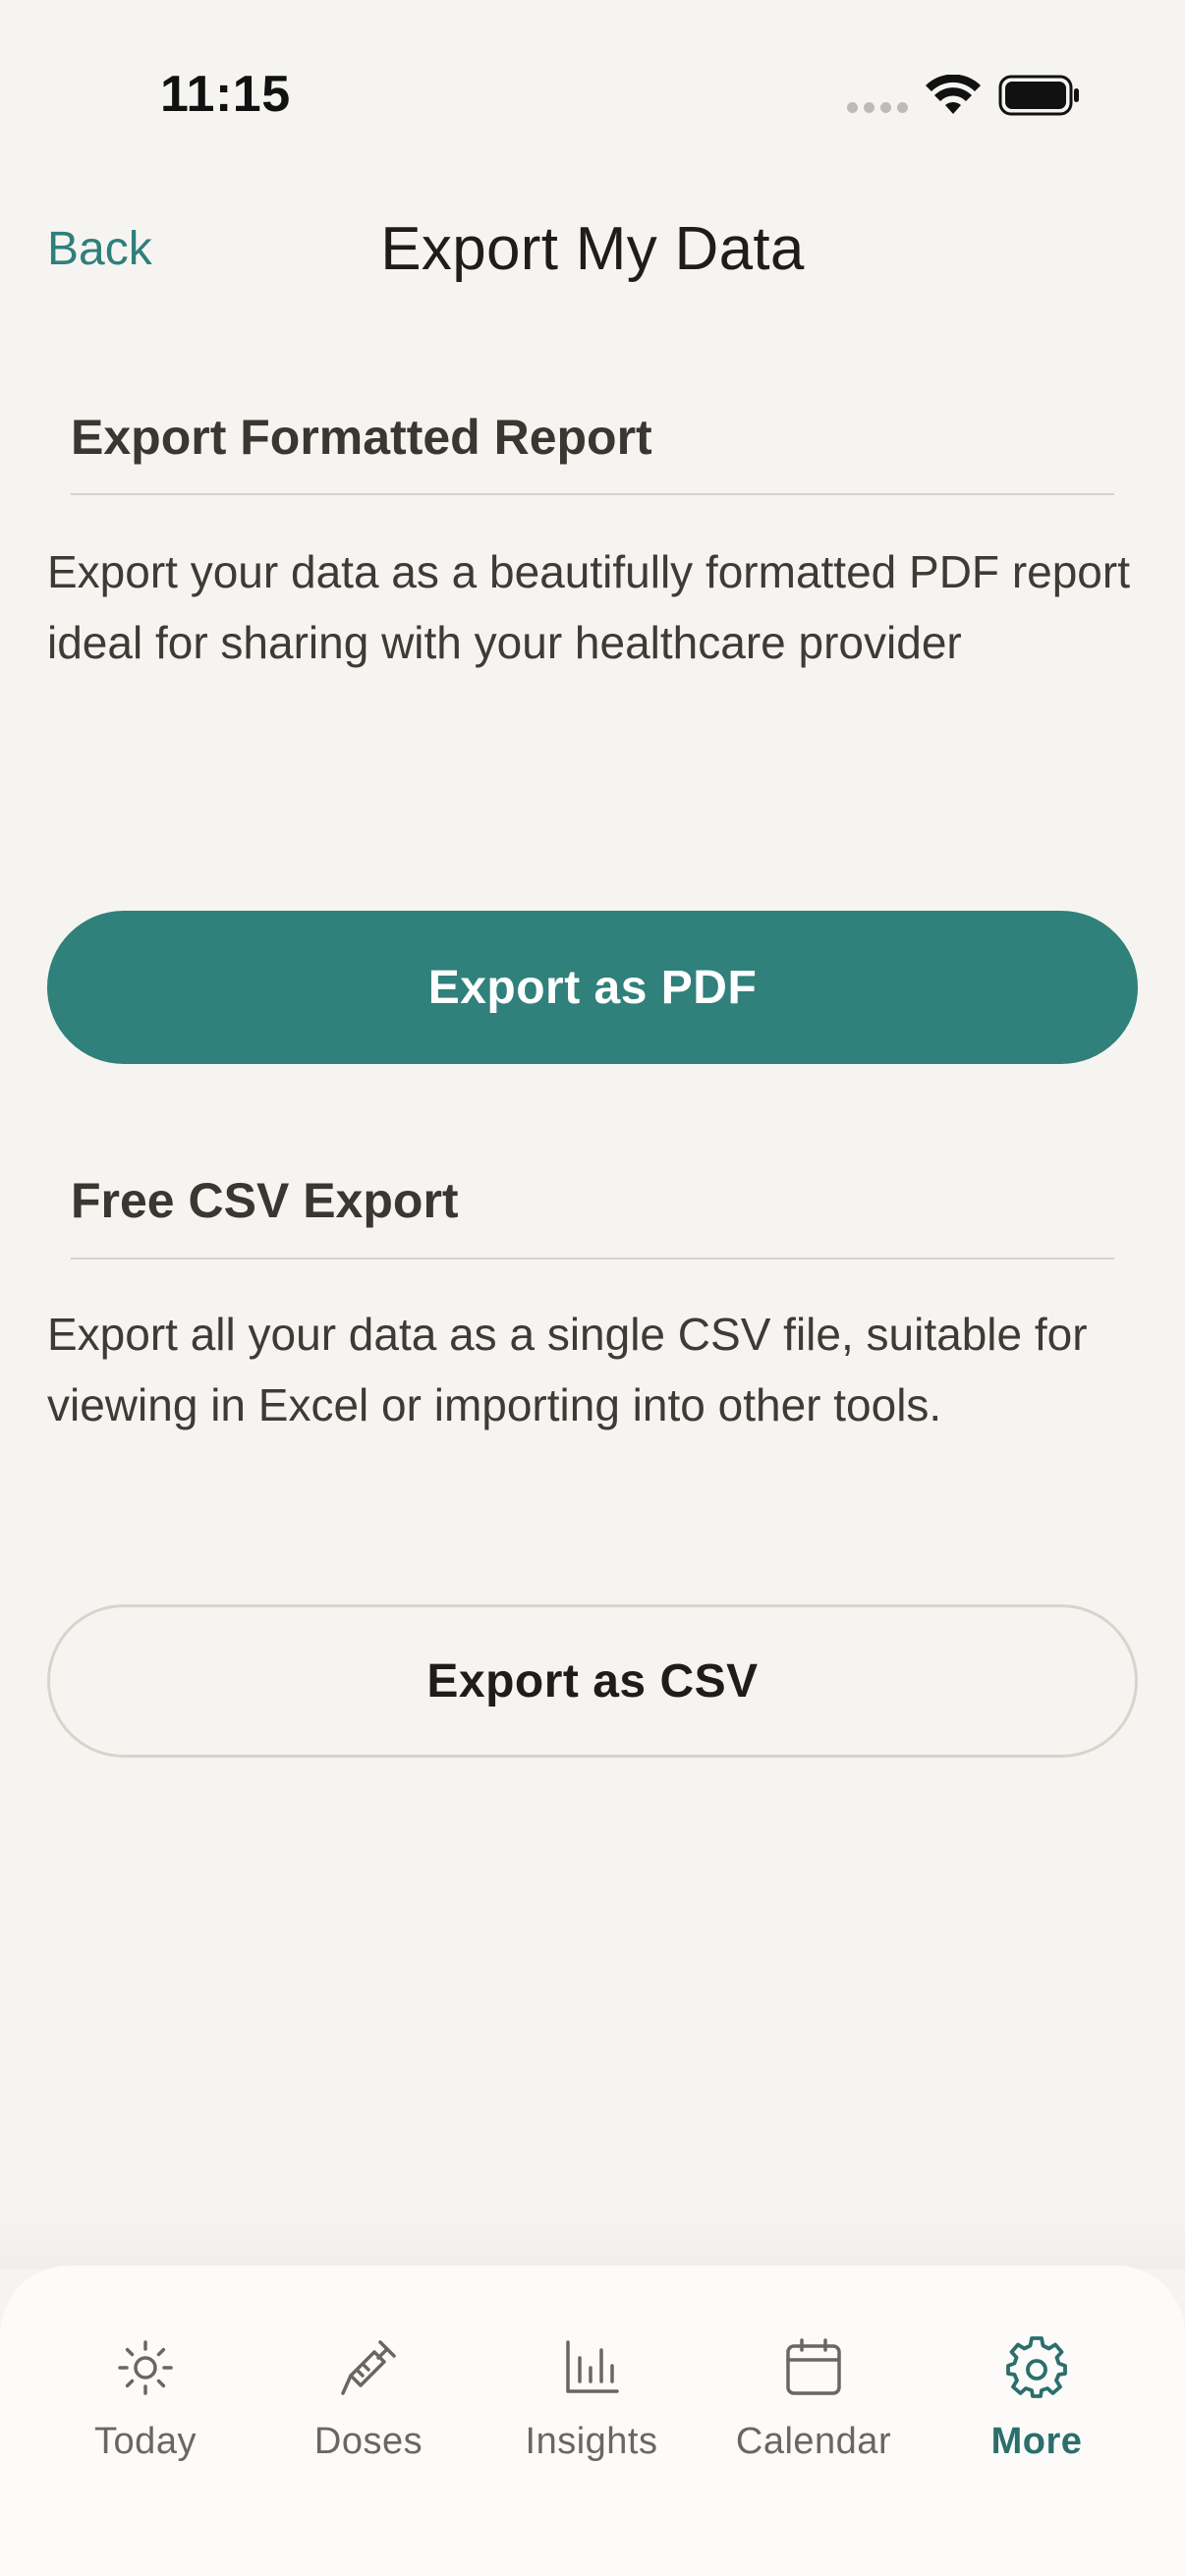 The width and height of the screenshot is (1185, 2576). Describe the element at coordinates (592, 987) in the screenshot. I see `export-pdf-button: Export as PDF` at that location.